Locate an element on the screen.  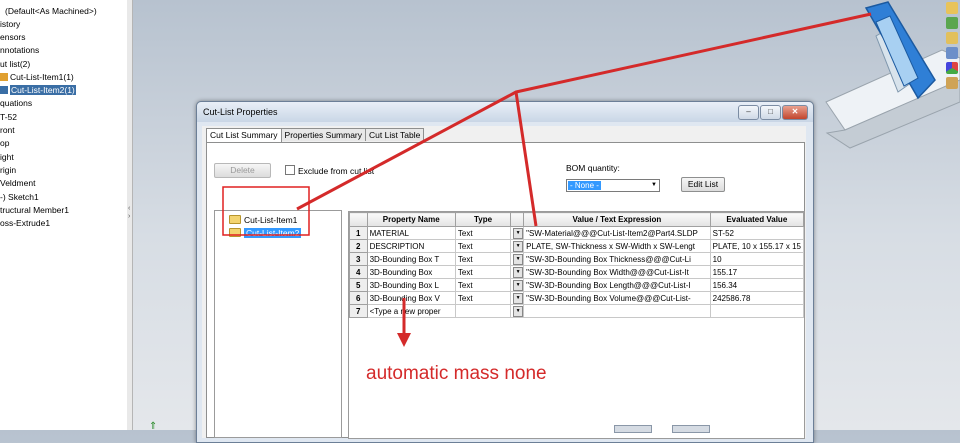
ok-button is located at coordinates (633, 429).